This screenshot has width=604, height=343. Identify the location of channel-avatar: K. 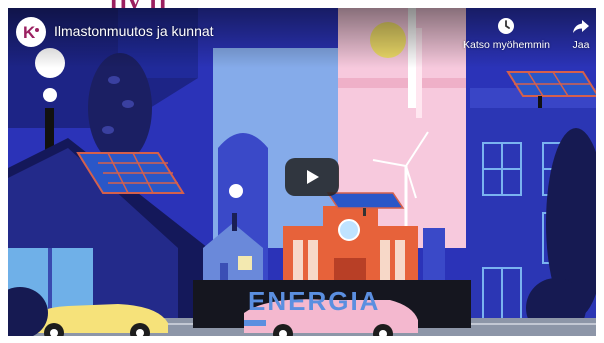
(31, 32).